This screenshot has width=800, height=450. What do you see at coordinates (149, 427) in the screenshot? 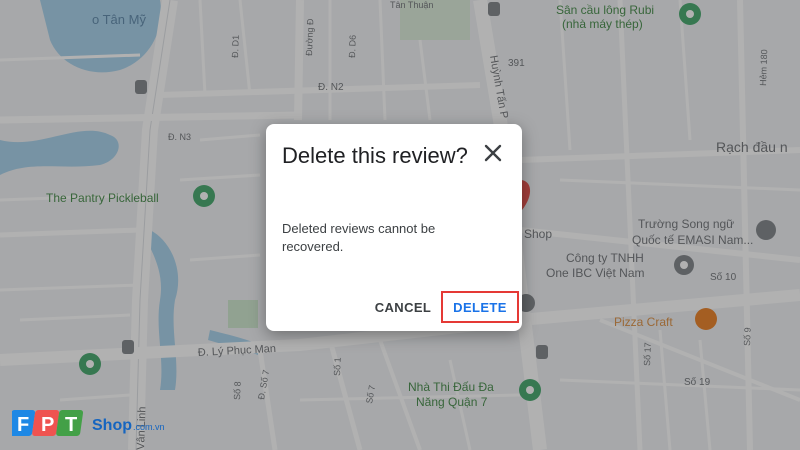
I see `svg-text: .com.vn` at bounding box center [149, 427].